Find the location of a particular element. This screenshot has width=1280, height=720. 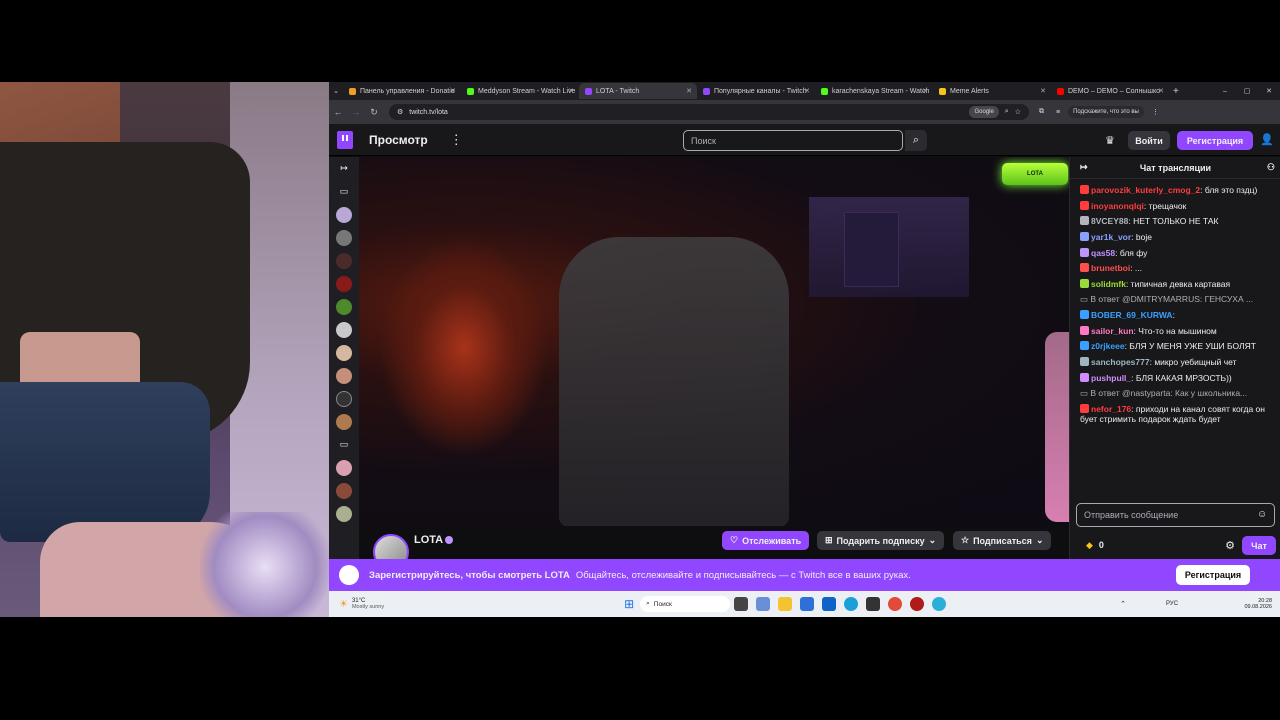

browser-tab: Meme Alerts ✕ is located at coordinates (992, 91).